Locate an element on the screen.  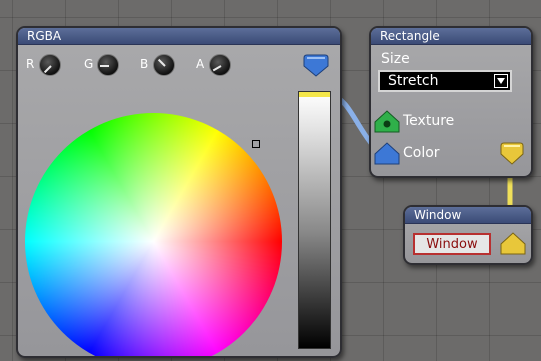
brightness-slider-handle is located at coordinates (314, 94).